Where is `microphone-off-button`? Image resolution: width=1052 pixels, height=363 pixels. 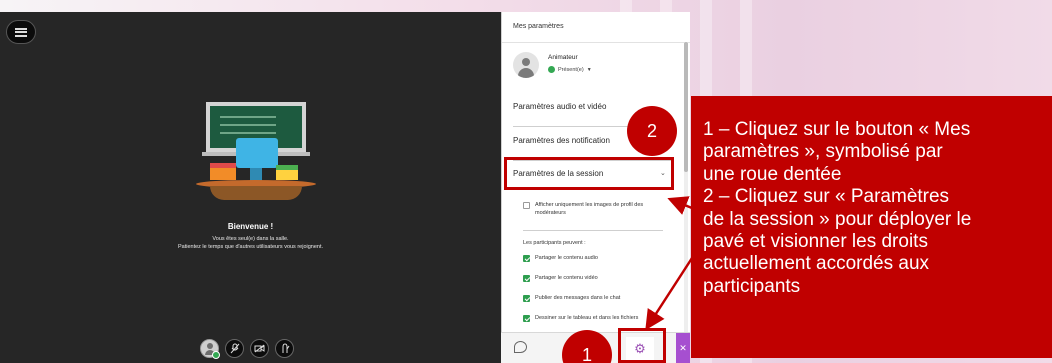 microphone-off-button is located at coordinates (234, 348).